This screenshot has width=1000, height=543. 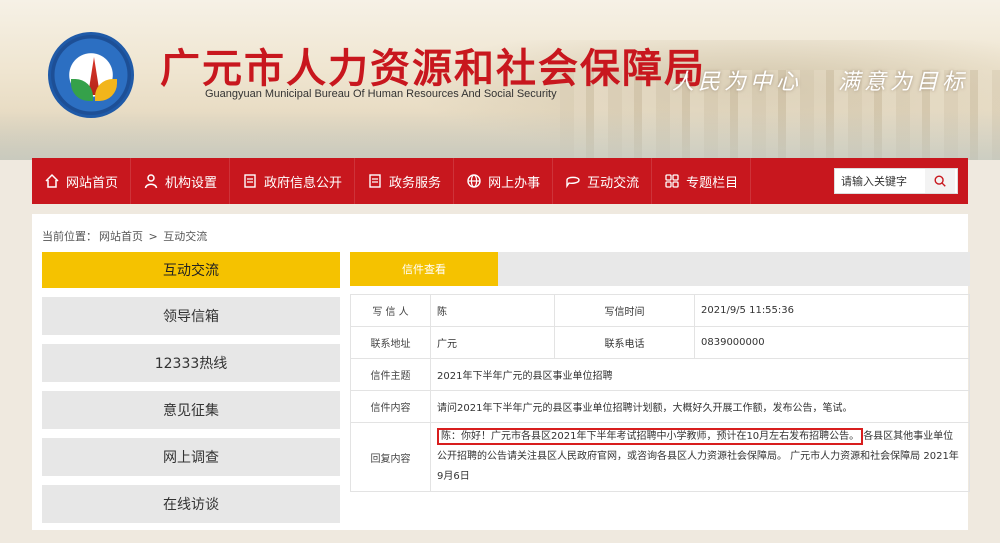 I want to click on banner-river-background, so click(x=500, y=135).